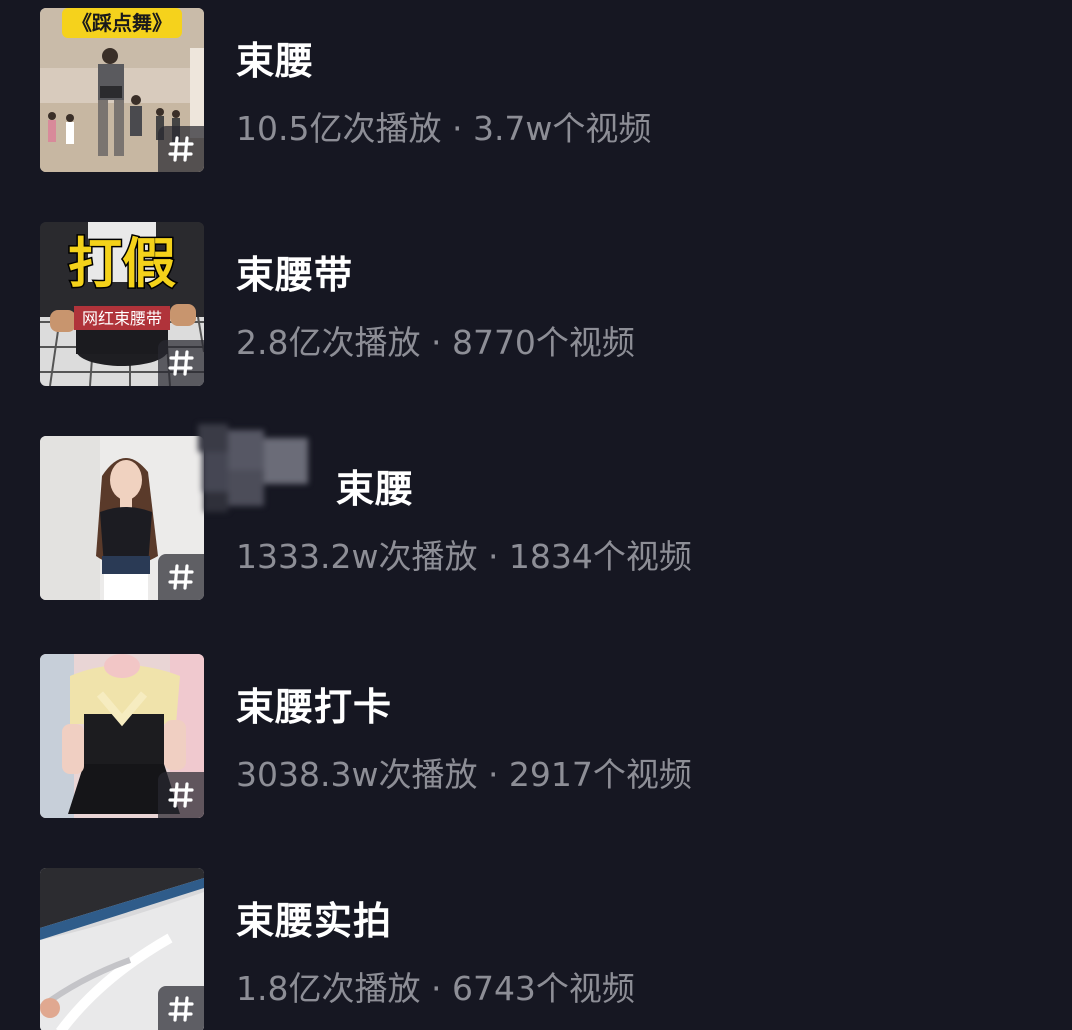 The height and width of the screenshot is (1030, 1072). I want to click on topic-title: 束腰实拍, so click(314, 921).